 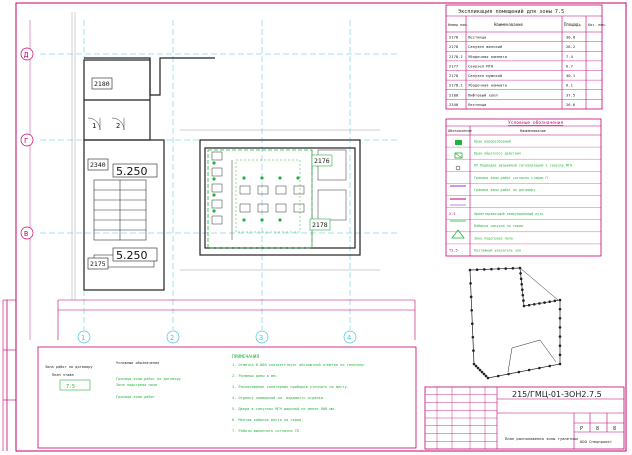 What do you see at coordinates (349, 338) in the screenshot?
I see `axis-label: 4` at bounding box center [349, 338].